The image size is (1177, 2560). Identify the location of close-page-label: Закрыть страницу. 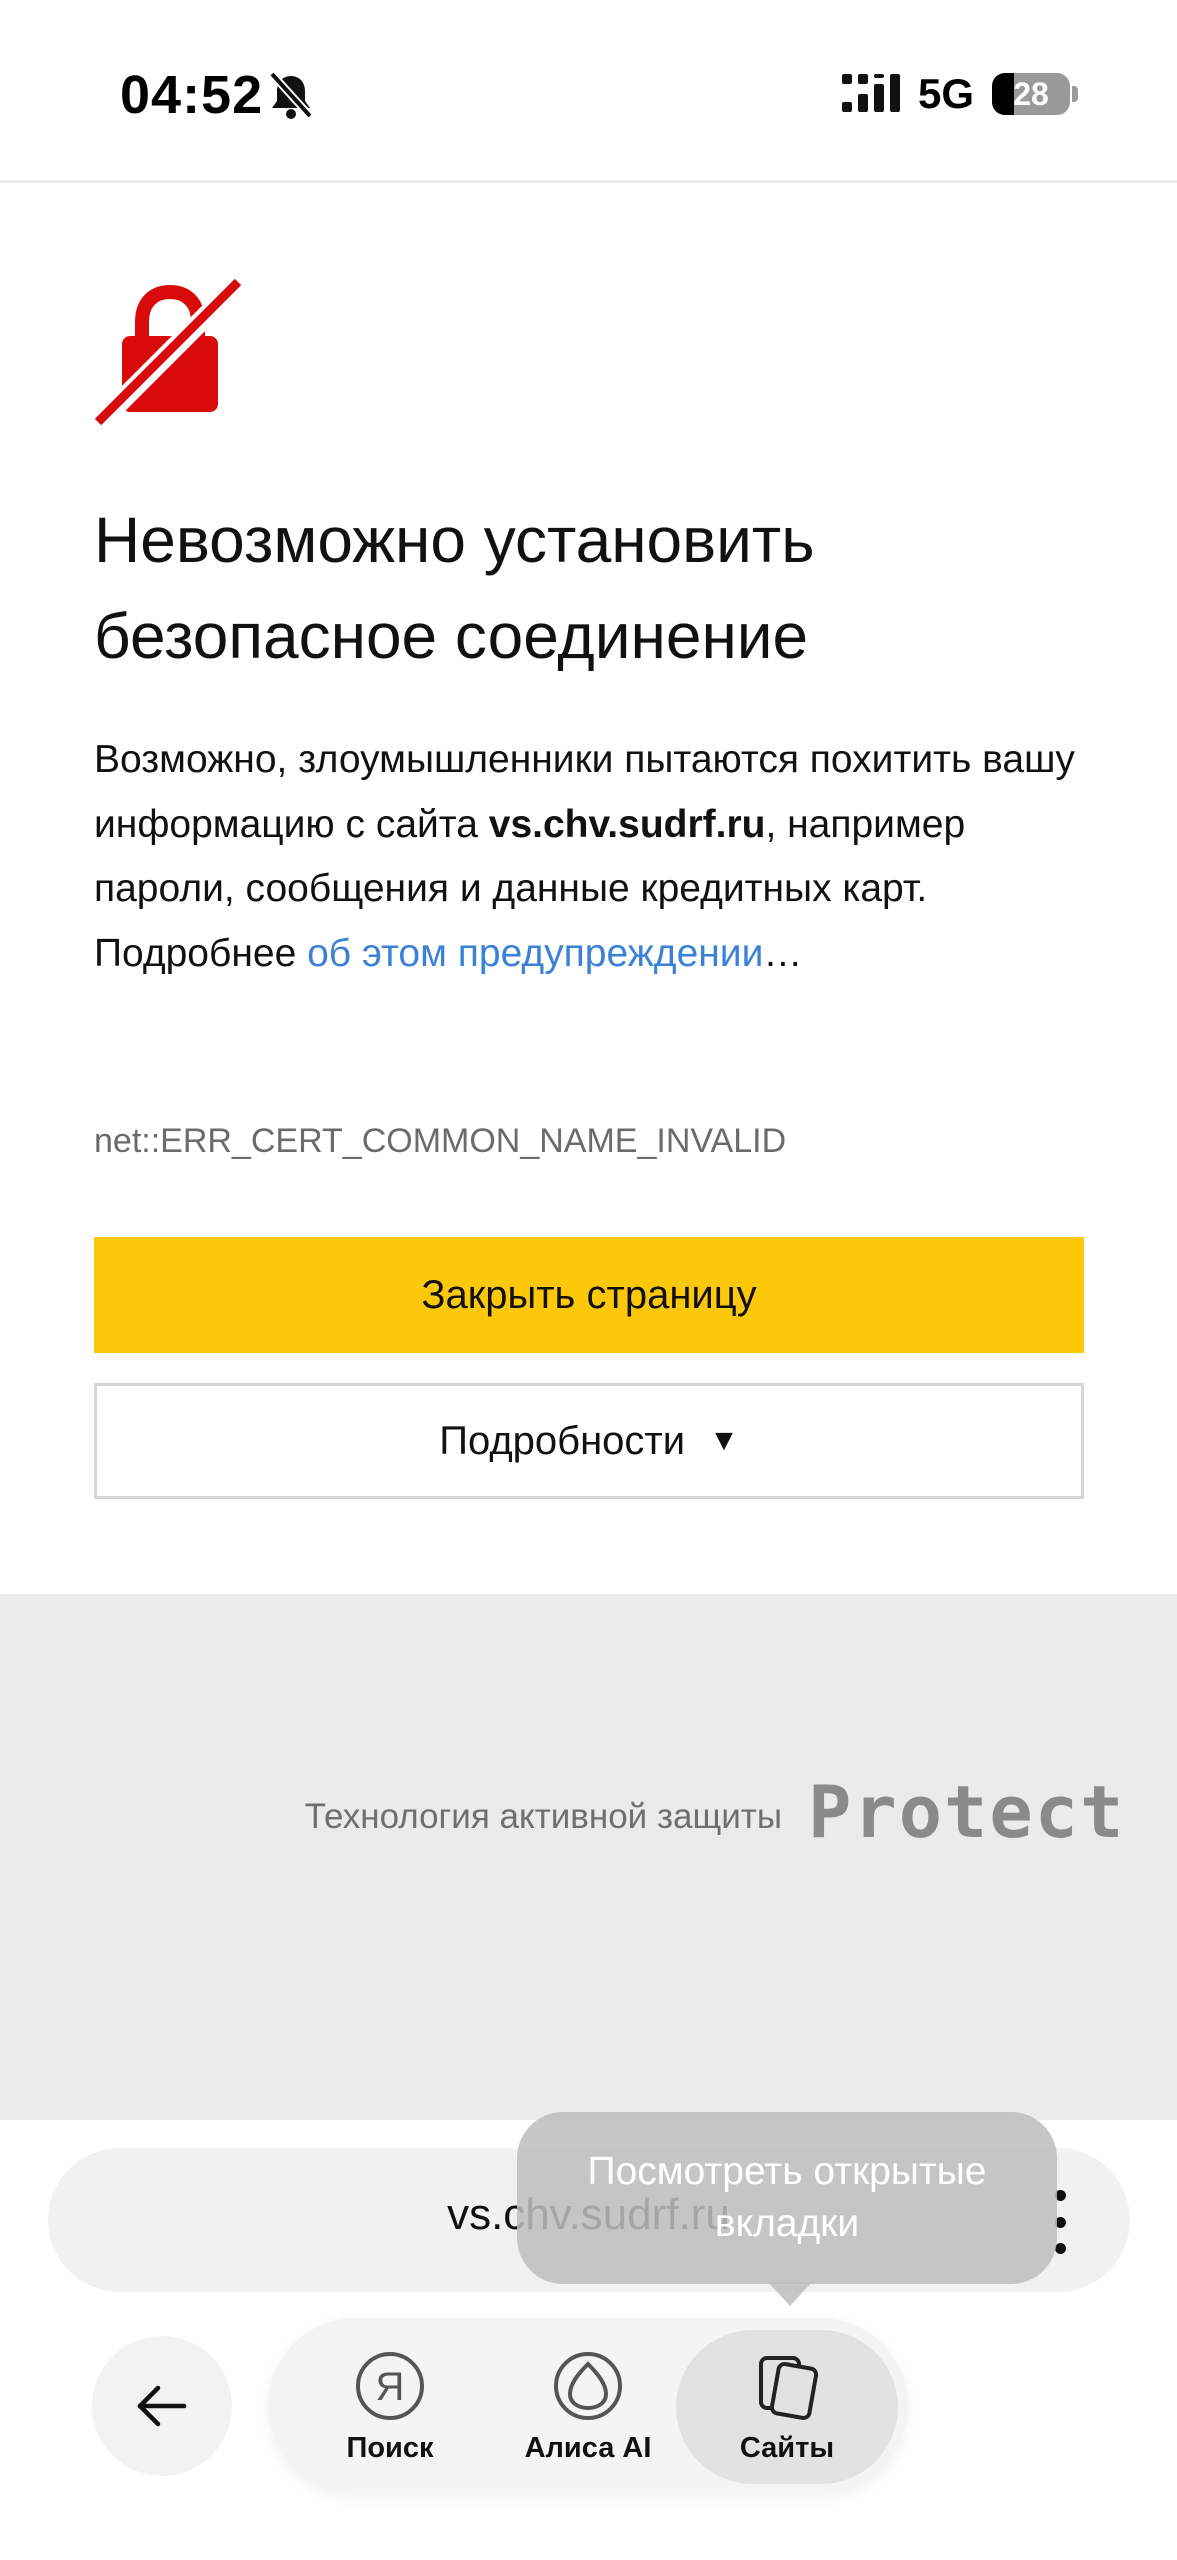
(589, 1294).